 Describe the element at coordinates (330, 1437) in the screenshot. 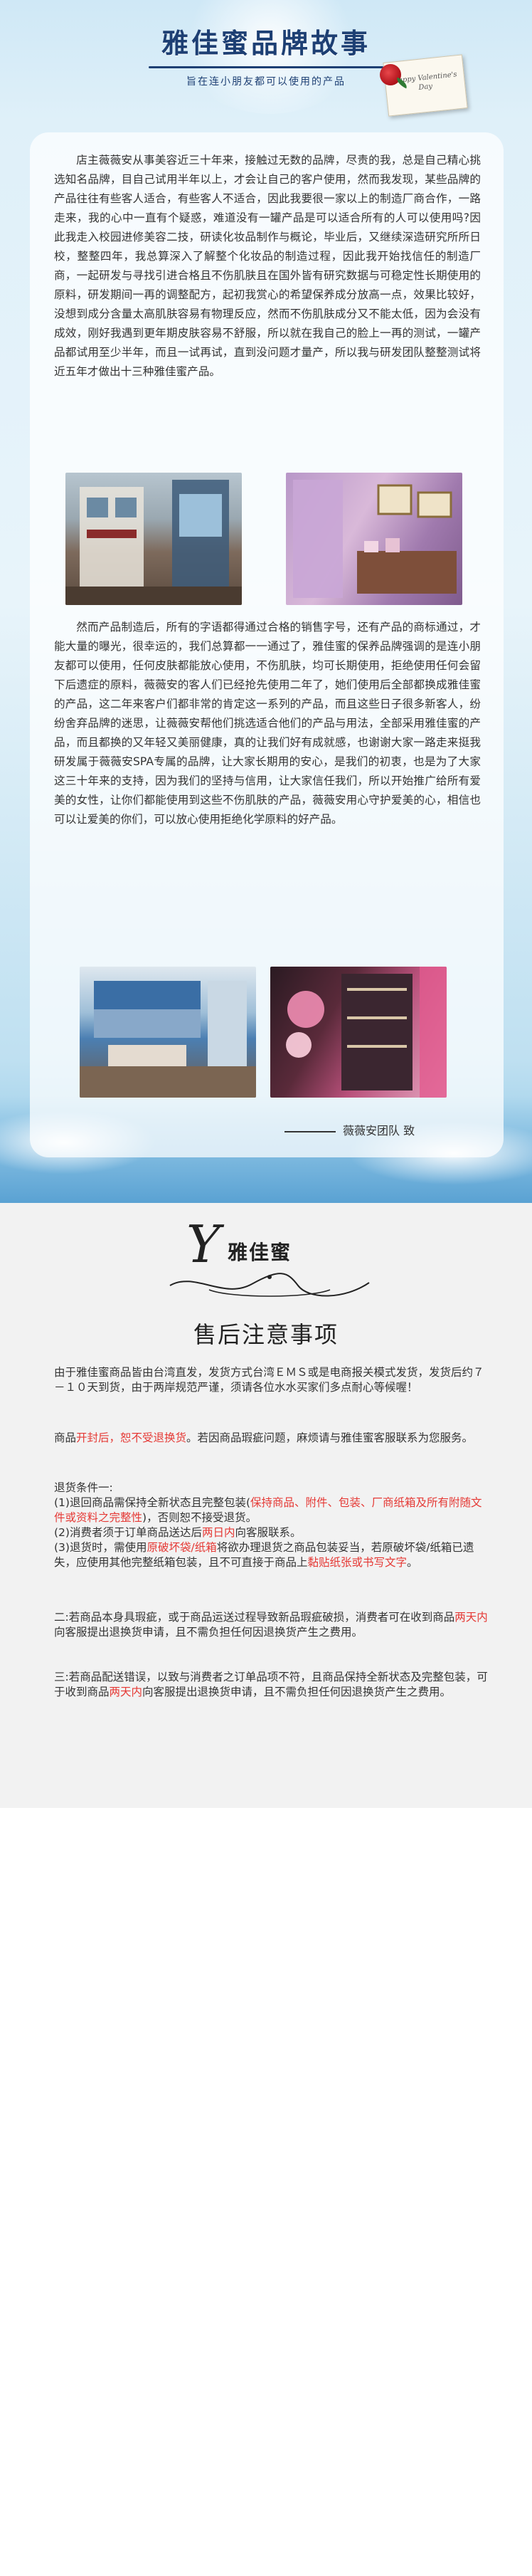

I see `opened-suffix: 。若因商品瑕疵问题，麻烦请与雅佳蜜客服联系为您服务。` at that location.